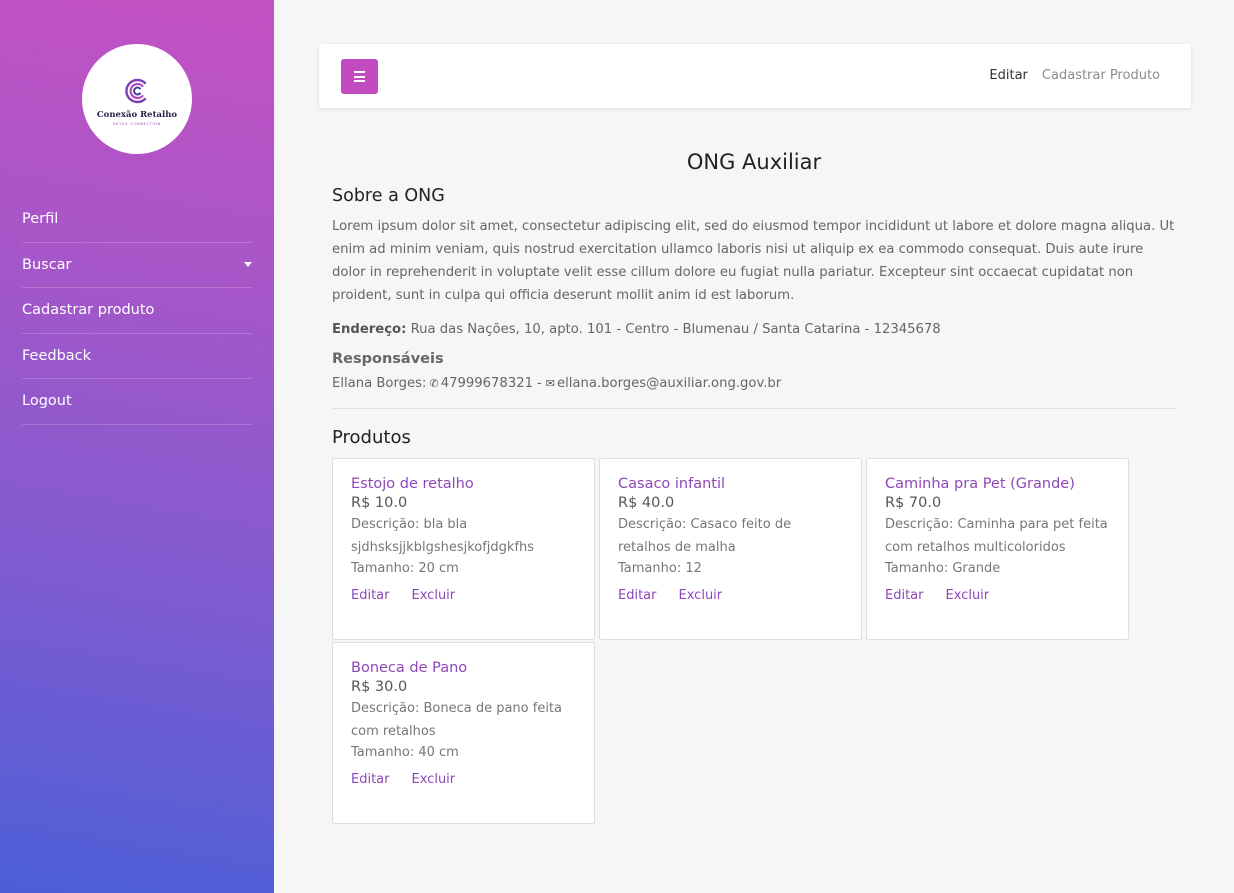  Describe the element at coordinates (1008, 75) in the screenshot. I see `edit-link: Editar` at that location.